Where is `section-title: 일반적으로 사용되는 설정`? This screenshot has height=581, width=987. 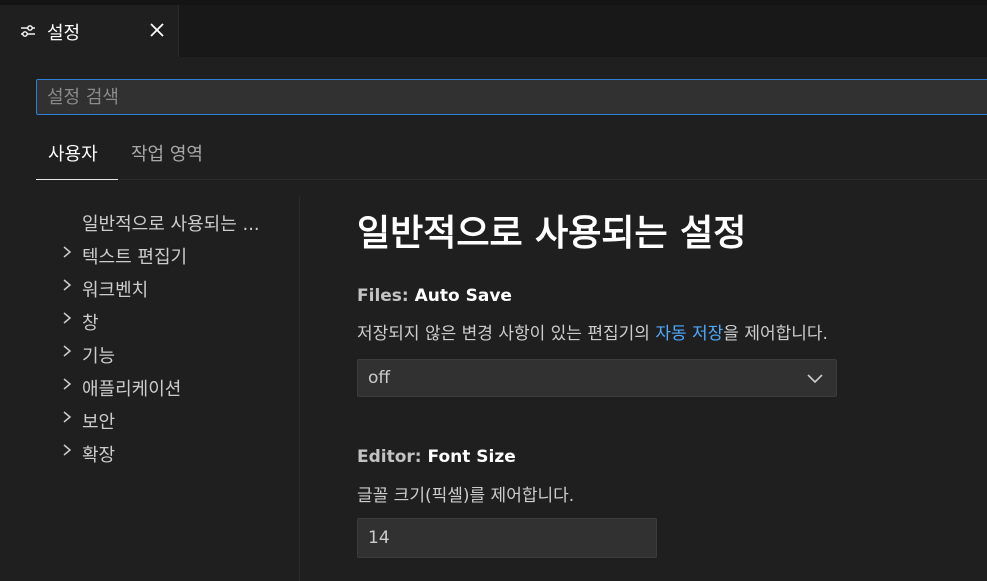 section-title: 일반적으로 사용되는 설정 is located at coordinates (552, 233).